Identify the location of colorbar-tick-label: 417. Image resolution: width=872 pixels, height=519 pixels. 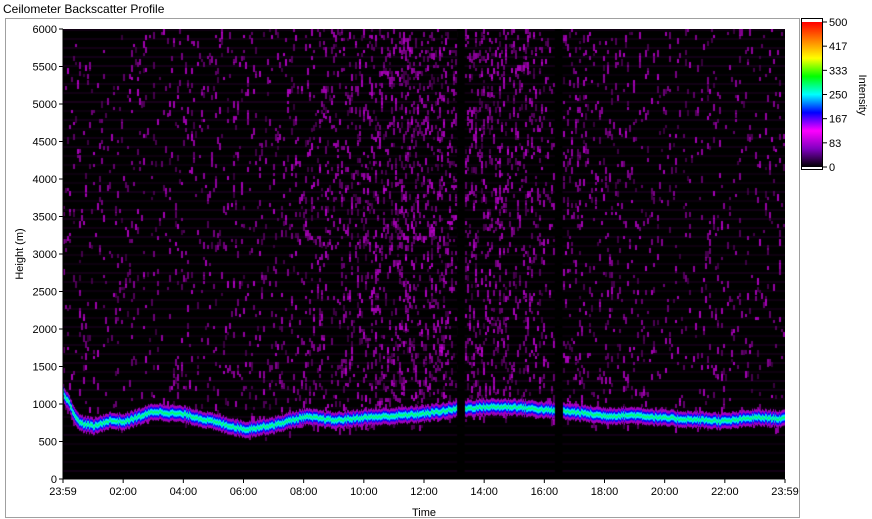
(838, 47).